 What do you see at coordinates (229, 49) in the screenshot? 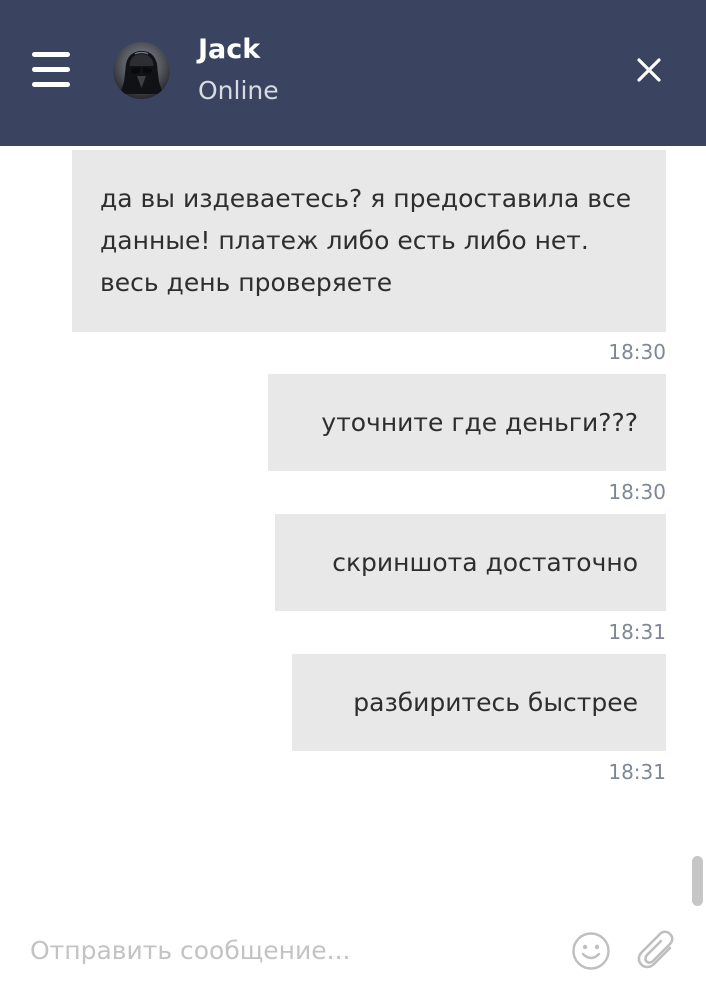
I see `contact-name: Jack` at bounding box center [229, 49].